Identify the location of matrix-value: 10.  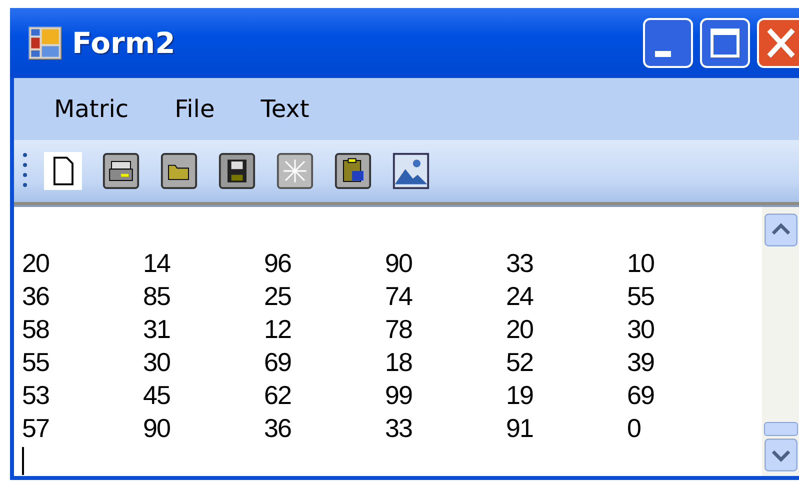
(641, 263).